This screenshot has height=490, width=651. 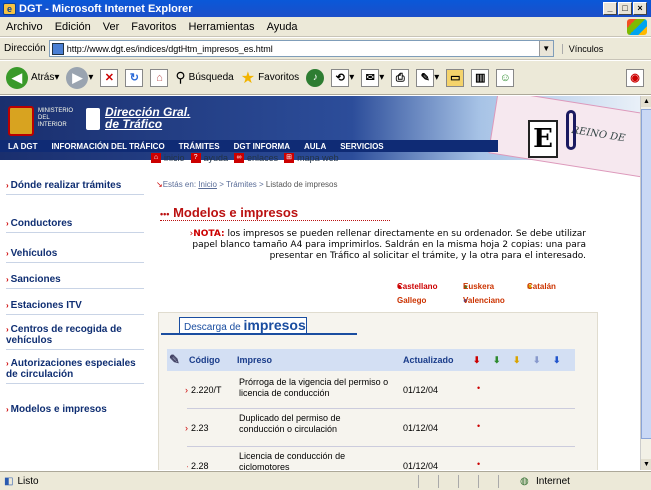 What do you see at coordinates (270, 78) in the screenshot?
I see `favorites-button: ★ Favoritos` at bounding box center [270, 78].